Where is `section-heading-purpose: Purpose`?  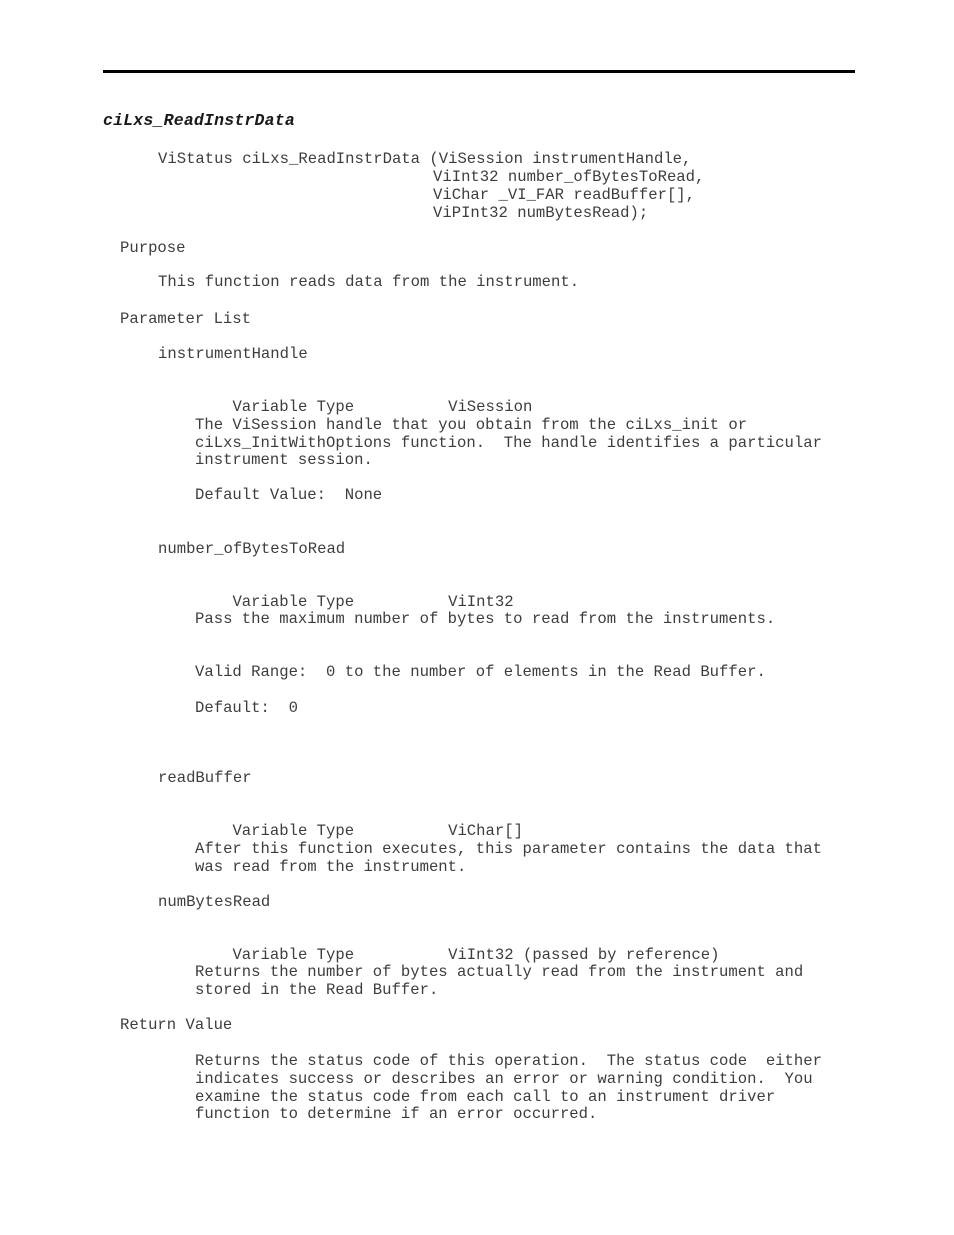 section-heading-purpose: Purpose is located at coordinates (153, 248).